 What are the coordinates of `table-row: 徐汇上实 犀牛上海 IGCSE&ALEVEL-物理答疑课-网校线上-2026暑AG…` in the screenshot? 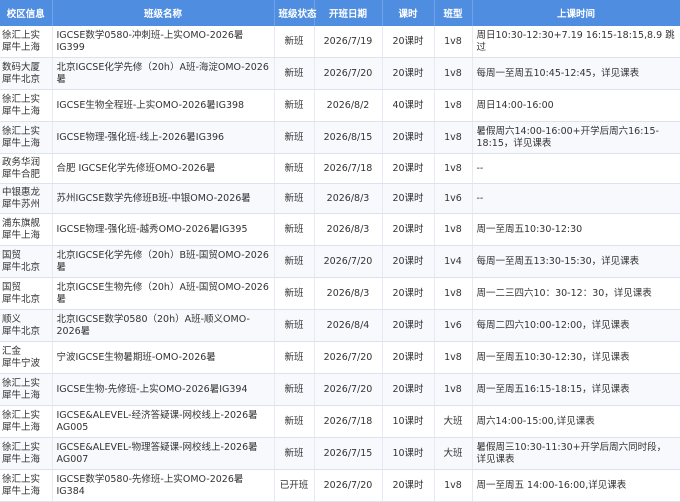 It's located at (340, 453).